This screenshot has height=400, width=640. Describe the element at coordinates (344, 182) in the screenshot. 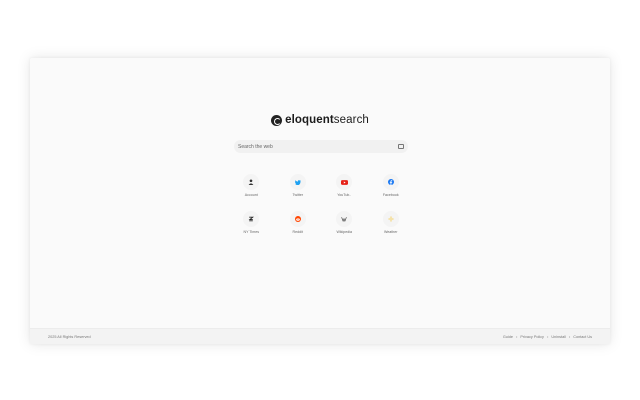

I see `youtube-icon` at that location.